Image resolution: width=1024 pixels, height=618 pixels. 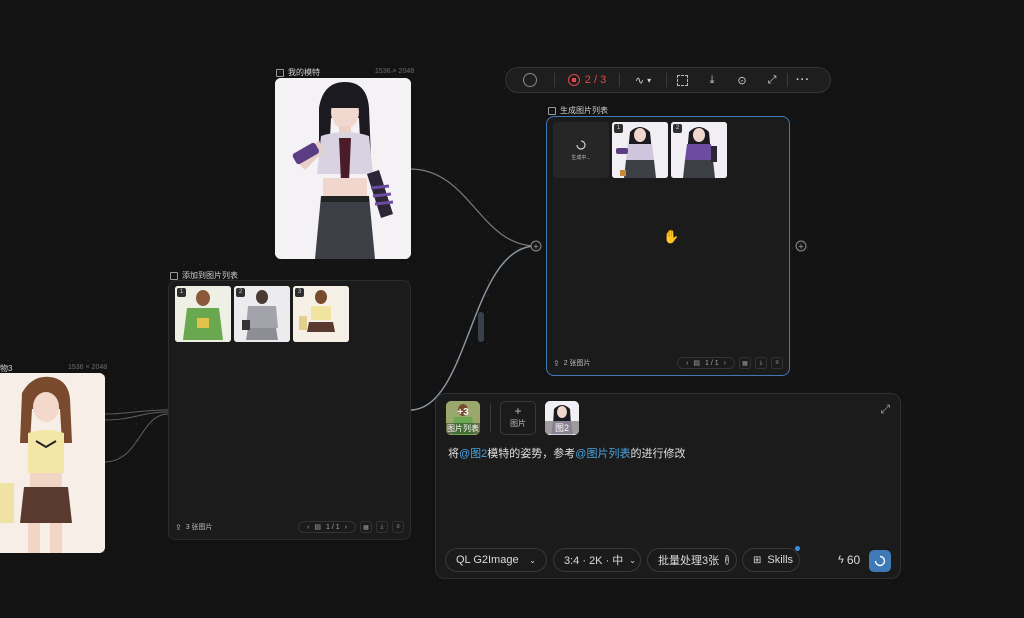 I want to click on node-toolbar: 2 / 3 ∿ ▾ ⤓ ⊙ ⤢ ···, so click(x=668, y=80).